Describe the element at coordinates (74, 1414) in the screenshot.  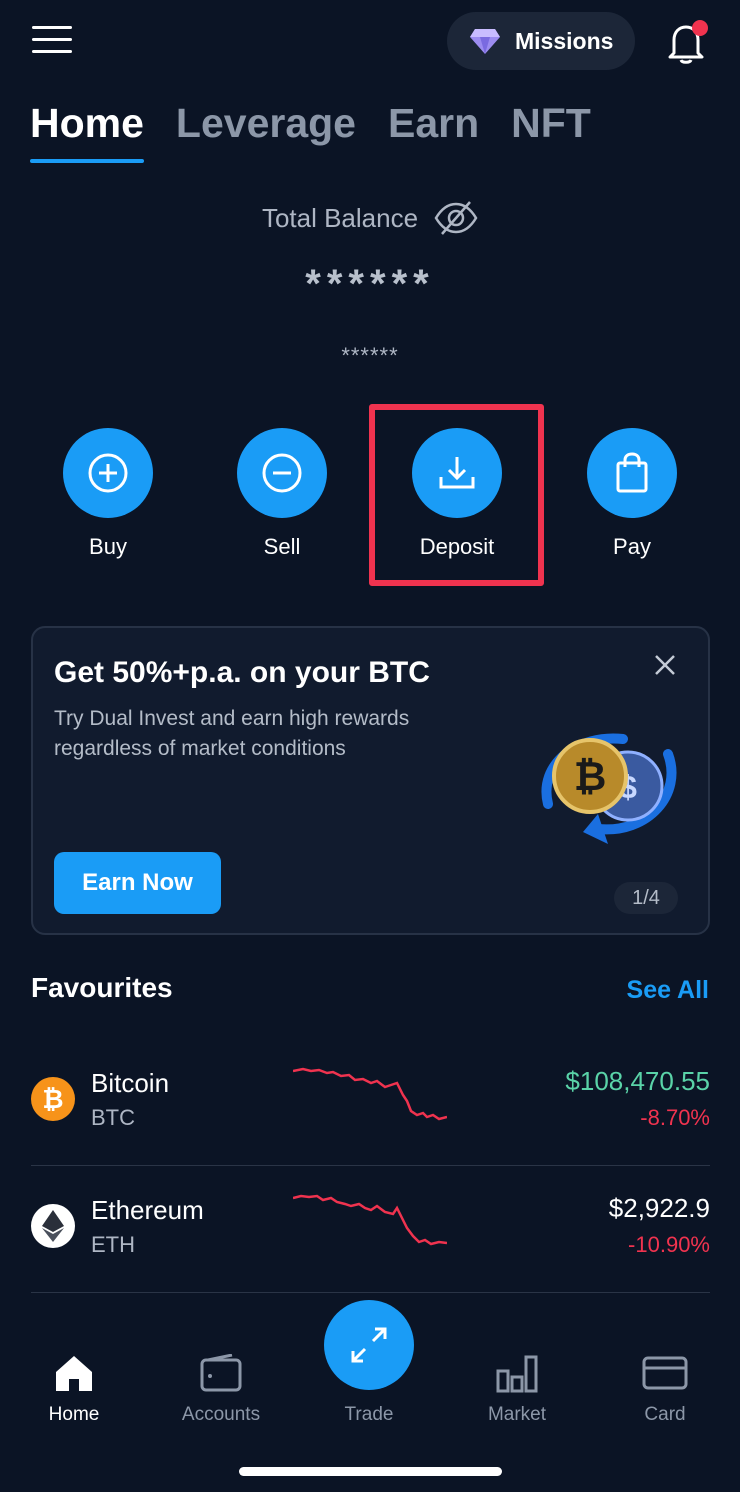
I see `nav-home-label: Home` at that location.